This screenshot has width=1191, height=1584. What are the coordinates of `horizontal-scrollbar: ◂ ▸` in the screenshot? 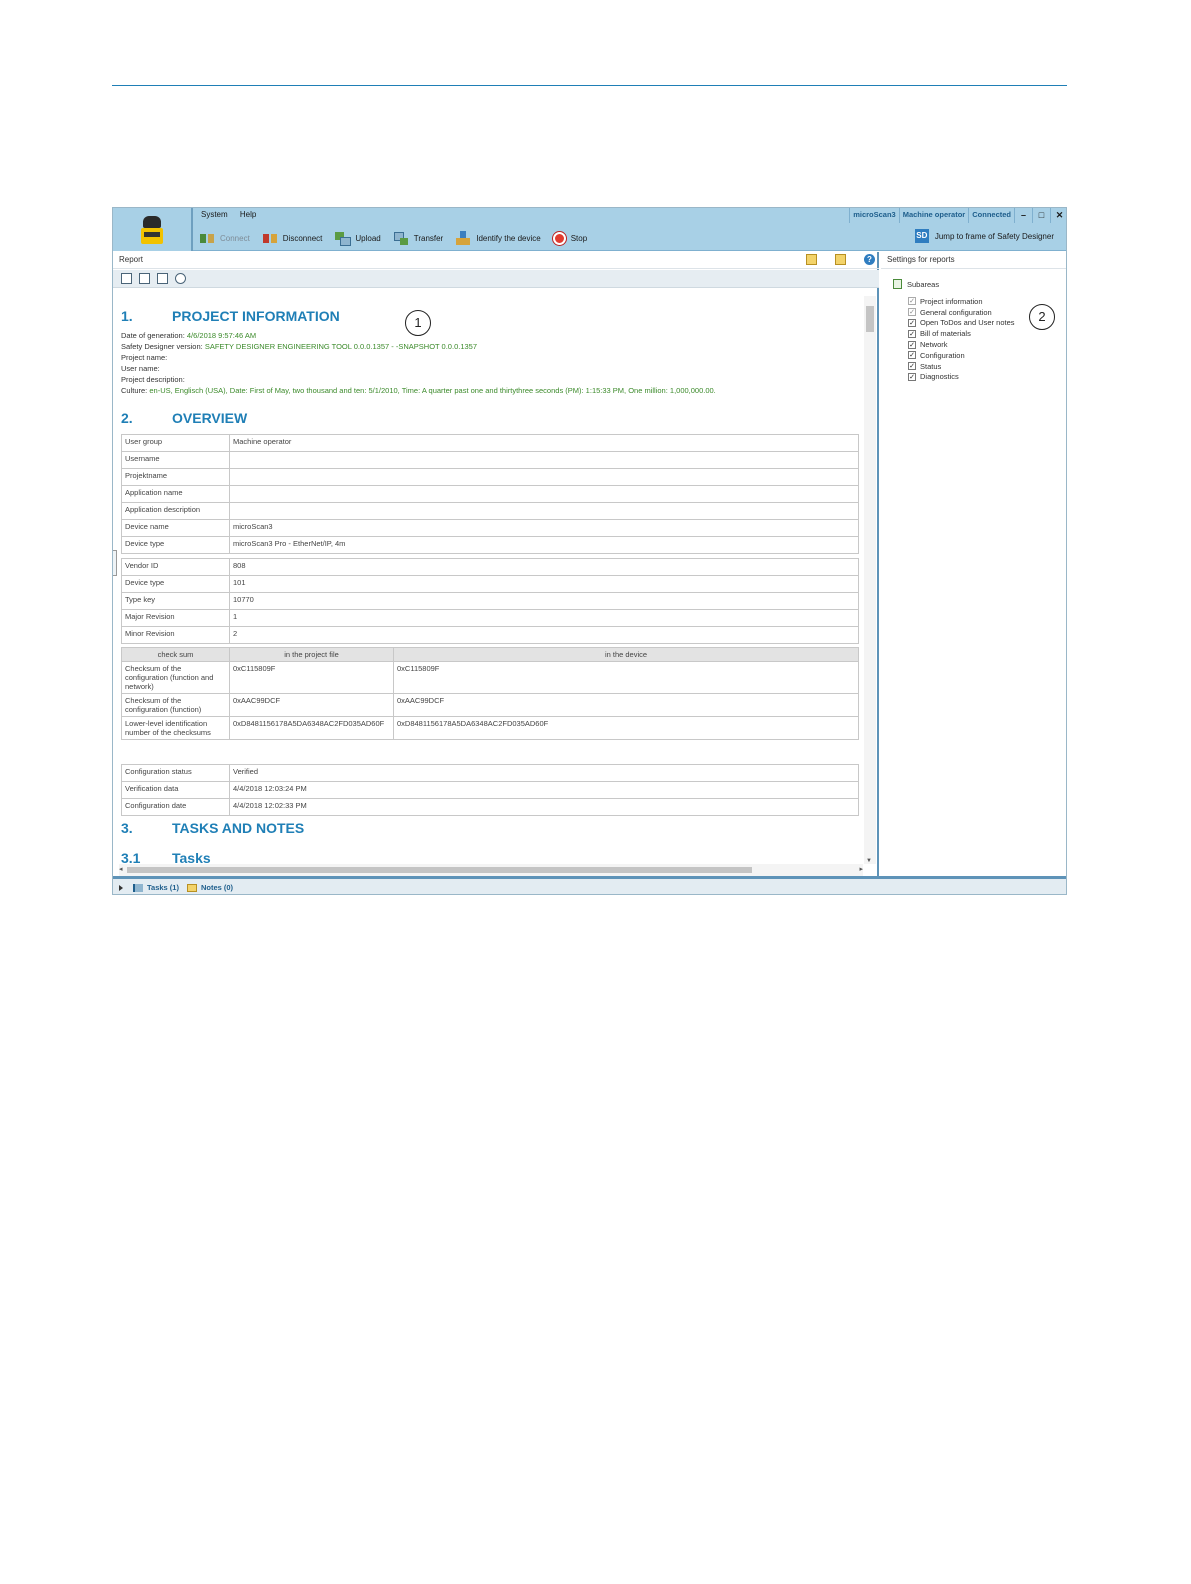 It's located at (491, 870).